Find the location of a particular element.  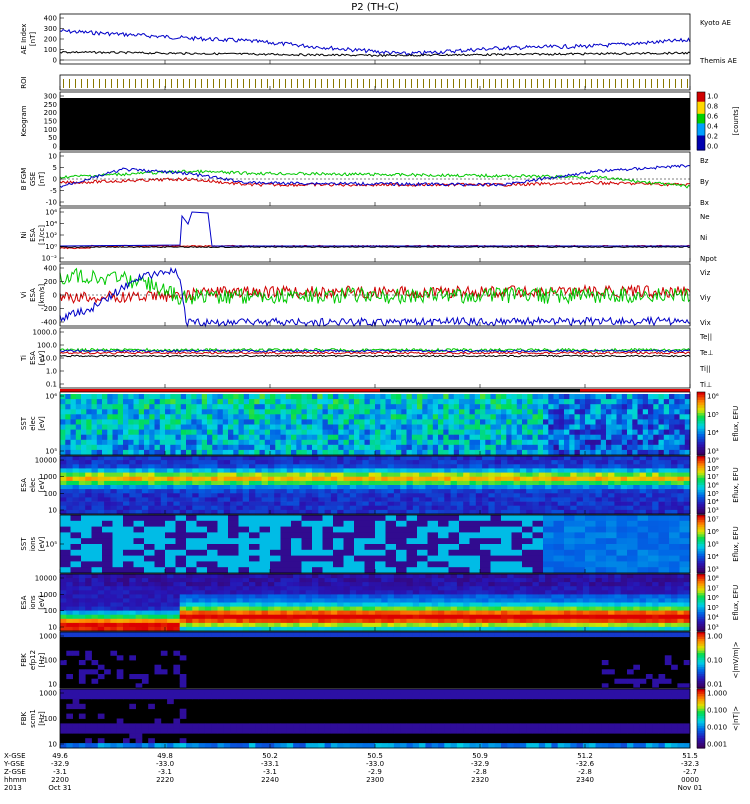

y-tick-label: 10⁵ is located at coordinates (51, 452).